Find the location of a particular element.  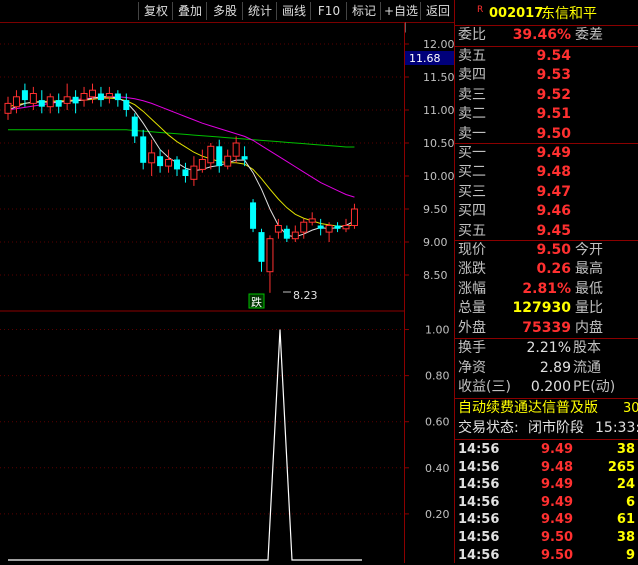

fuquan-button: 复权 is located at coordinates (155, 11).